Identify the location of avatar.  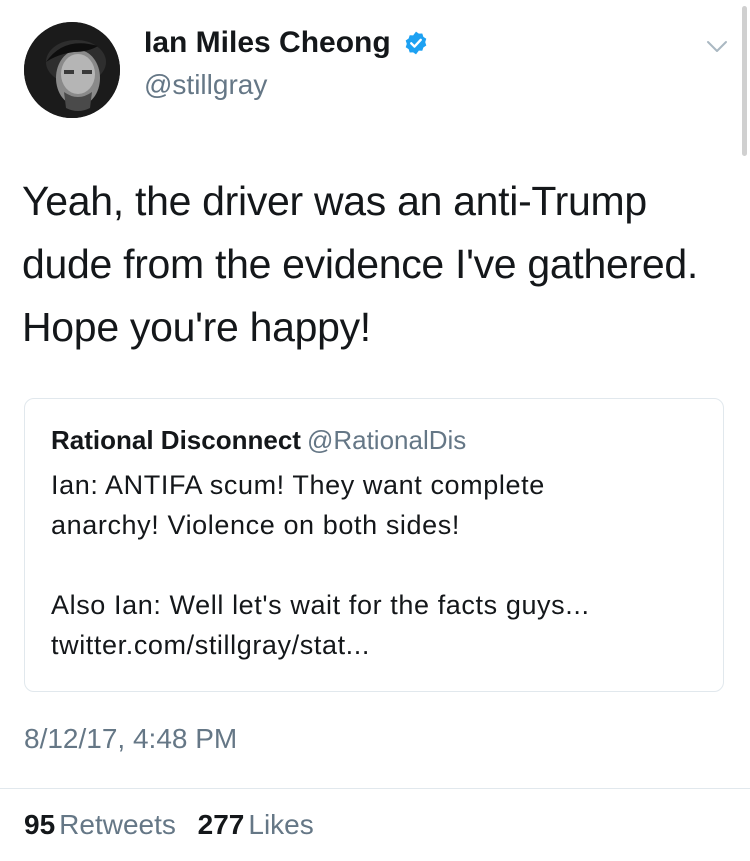
(72, 70).